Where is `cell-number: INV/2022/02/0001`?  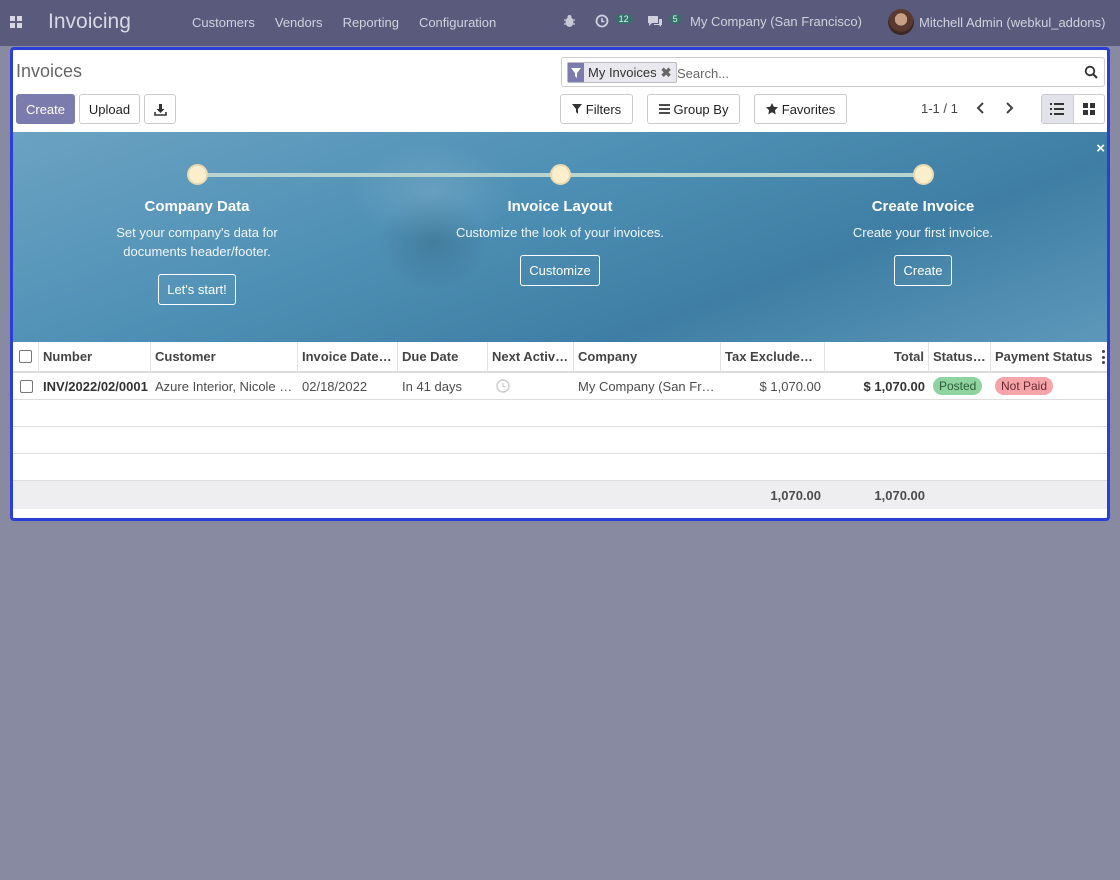 cell-number: INV/2022/02/0001 is located at coordinates (95, 386).